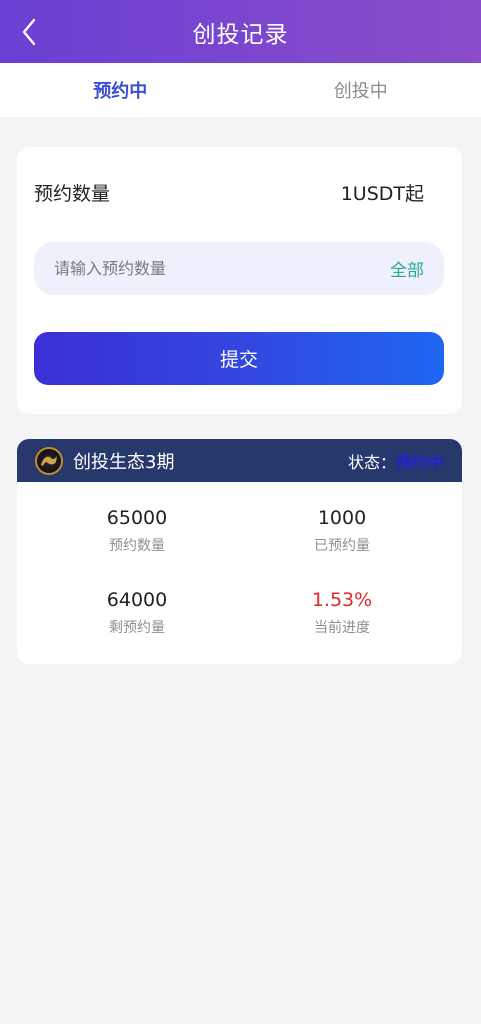 This screenshot has width=481, height=1024. What do you see at coordinates (72, 194) in the screenshot?
I see `reserve-amount-label: 预约数量` at bounding box center [72, 194].